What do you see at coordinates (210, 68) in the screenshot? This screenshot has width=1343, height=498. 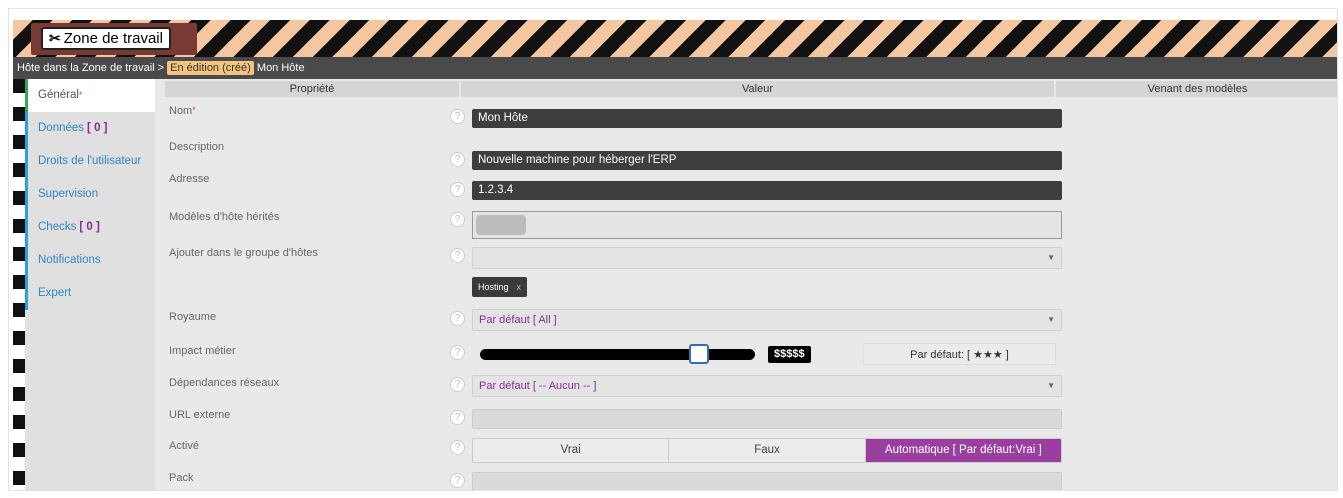 I see `status-badge: En édition (créé)` at bounding box center [210, 68].